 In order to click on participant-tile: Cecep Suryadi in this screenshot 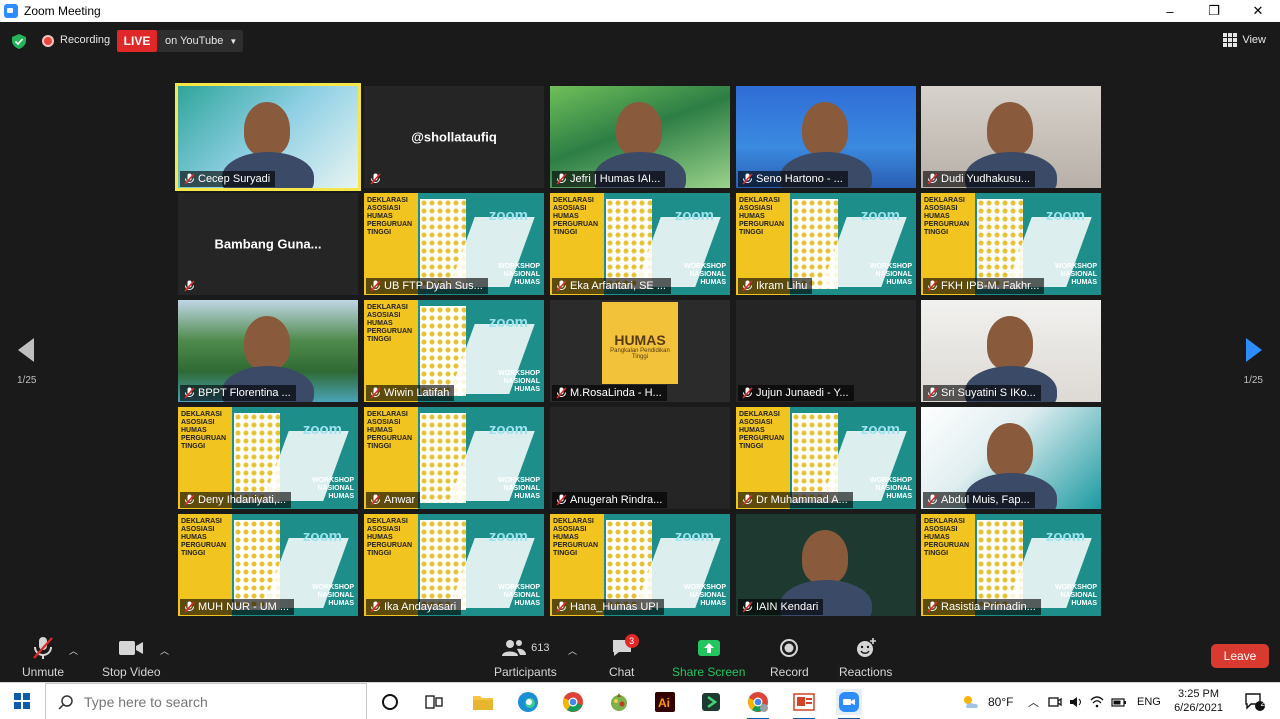, I will do `click(268, 137)`.